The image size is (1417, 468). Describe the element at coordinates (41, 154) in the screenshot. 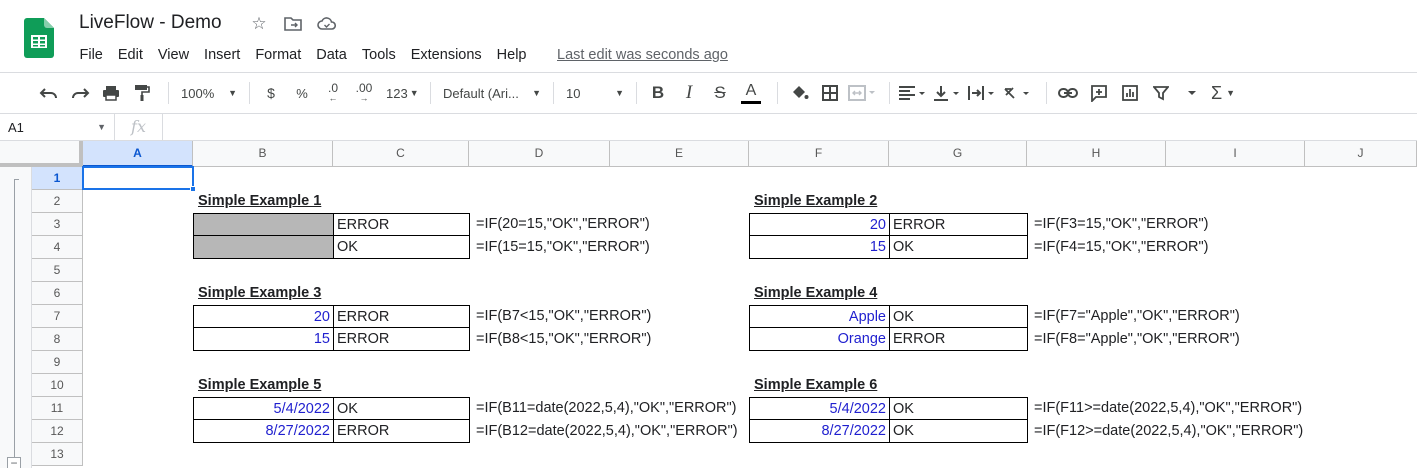

I see `select-all-corner` at that location.